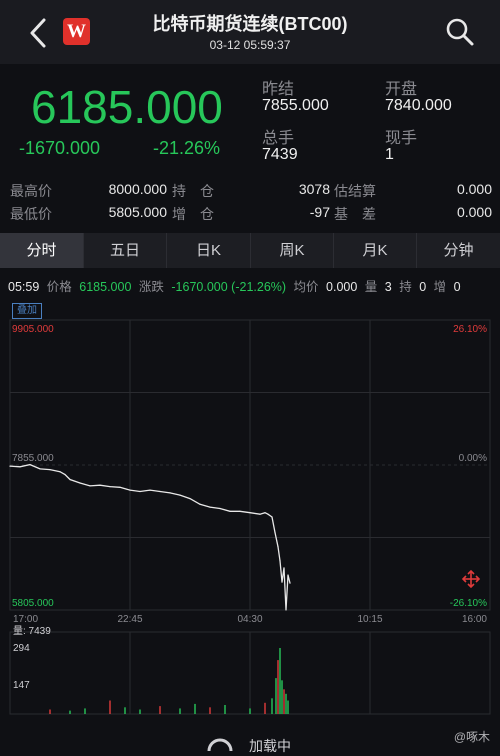  Describe the element at coordinates (33, 329) in the screenshot. I see `top-price-label: 9905.000` at that location.